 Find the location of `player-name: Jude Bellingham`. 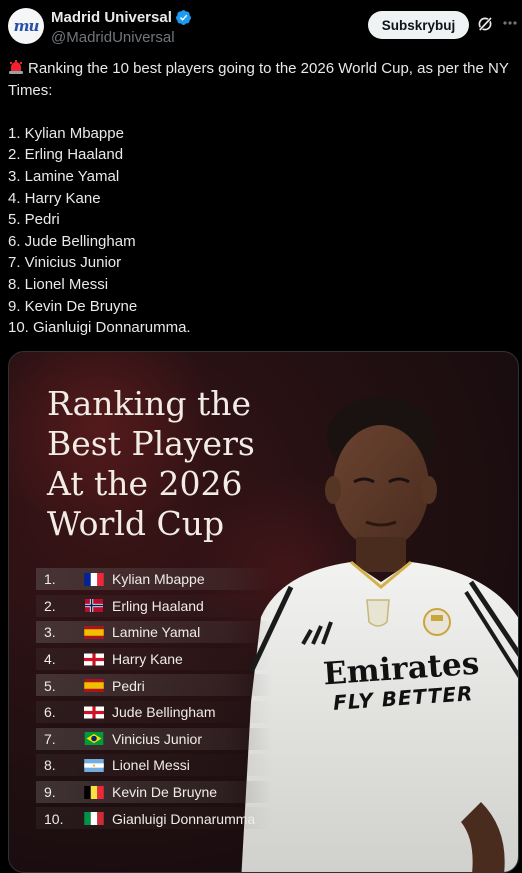

player-name: Jude Bellingham is located at coordinates (164, 712).